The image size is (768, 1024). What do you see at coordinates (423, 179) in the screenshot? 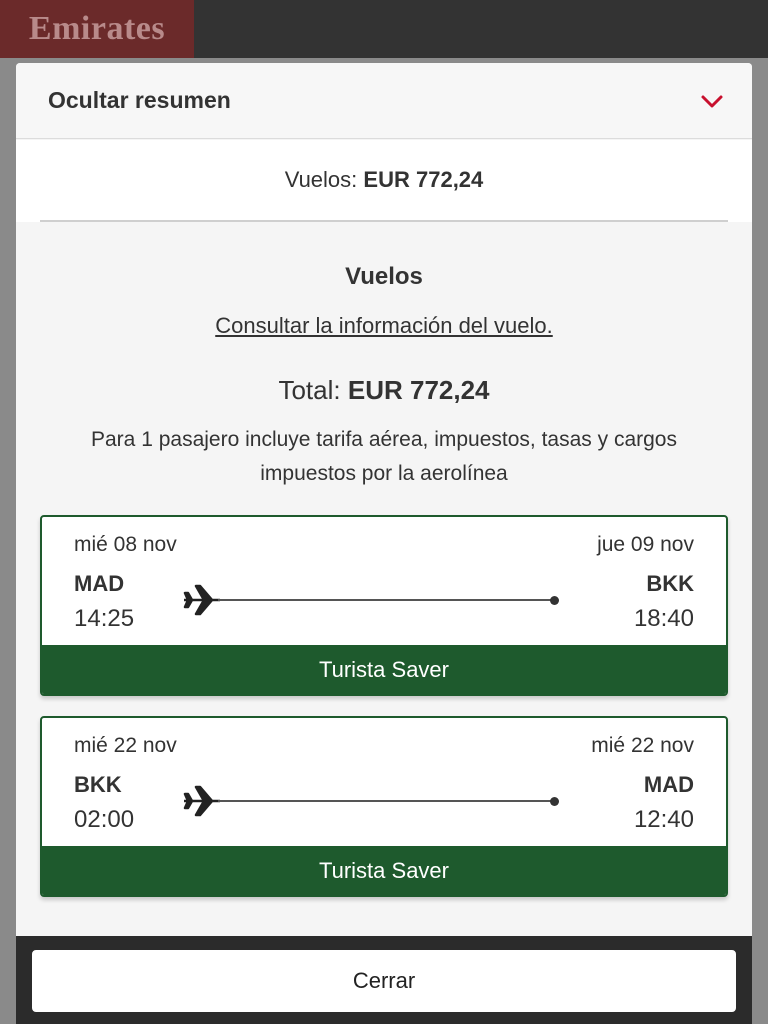
I see `flights-price-amount: EUR 772,24` at bounding box center [423, 179].